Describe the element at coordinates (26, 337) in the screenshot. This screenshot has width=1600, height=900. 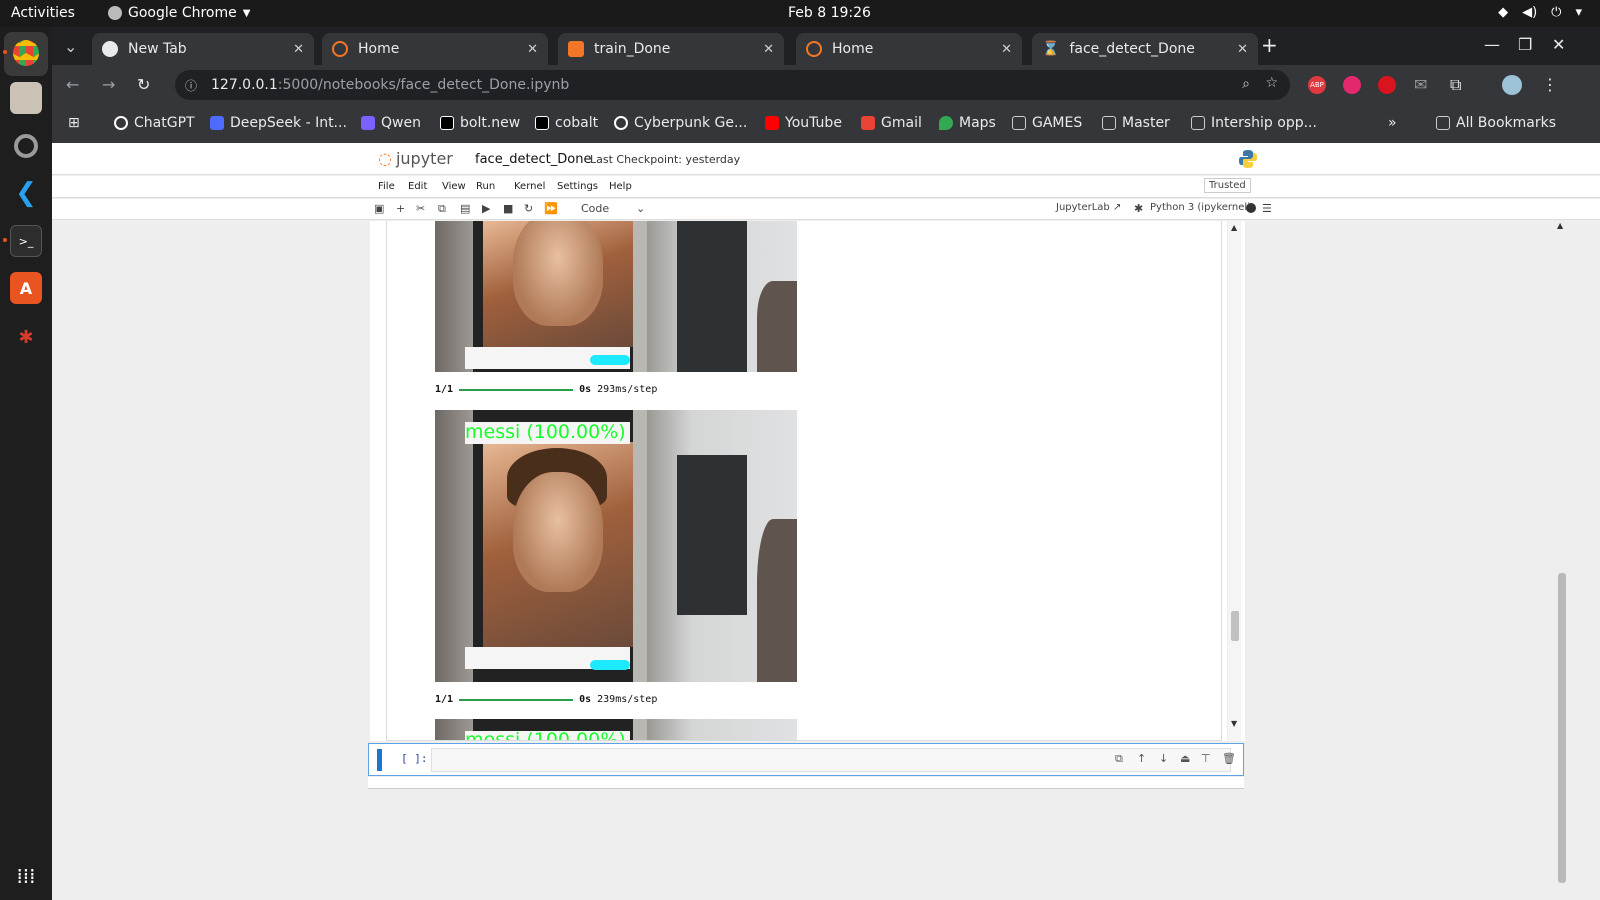
I see `bug-icon: ✱` at that location.